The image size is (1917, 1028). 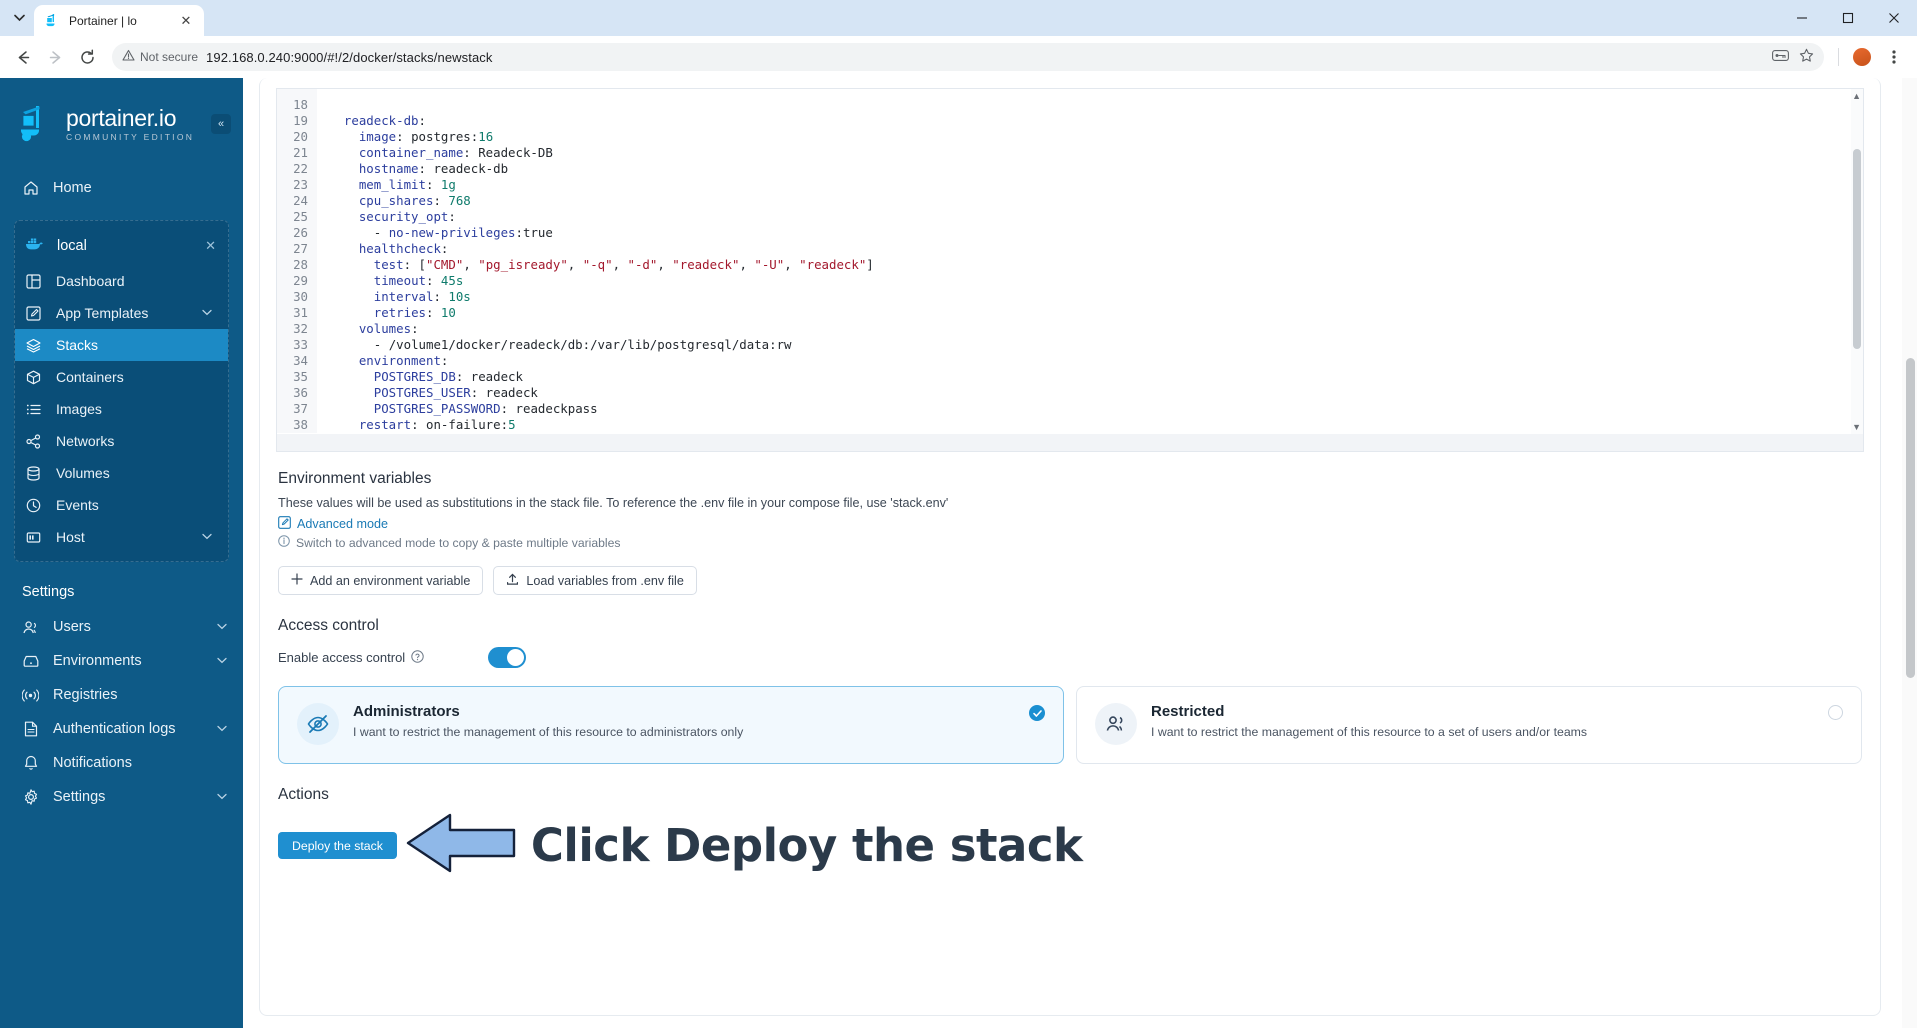 I want to click on editor-scroll-up-icon: ▲, so click(x=1856, y=96).